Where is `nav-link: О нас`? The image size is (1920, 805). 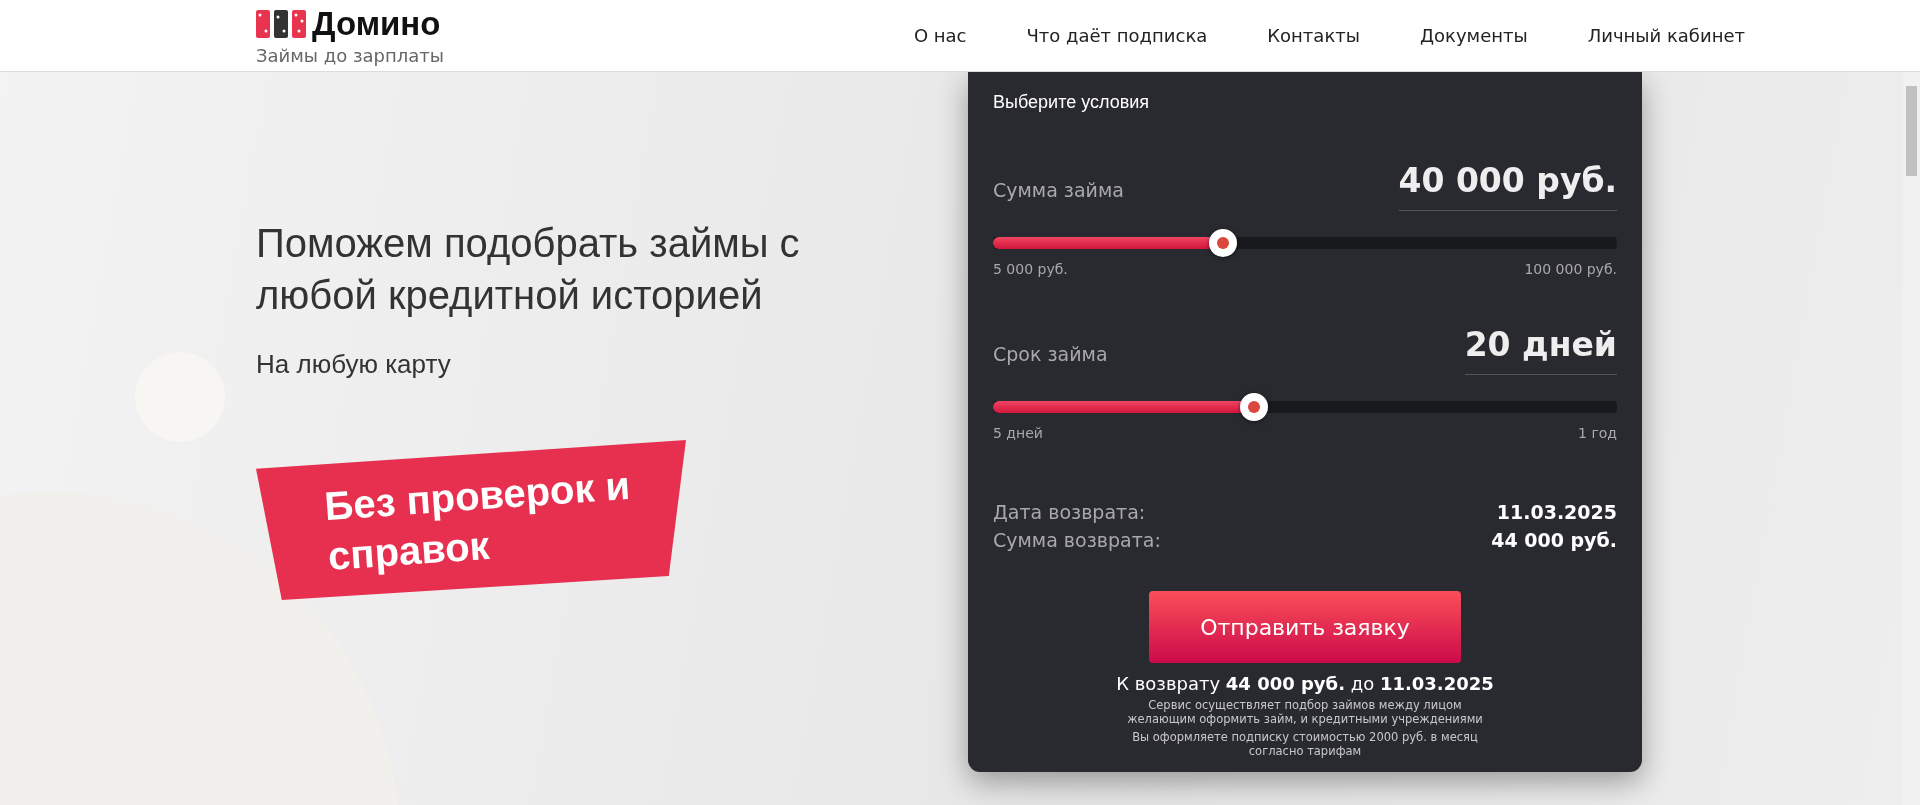 nav-link: О нас is located at coordinates (940, 35).